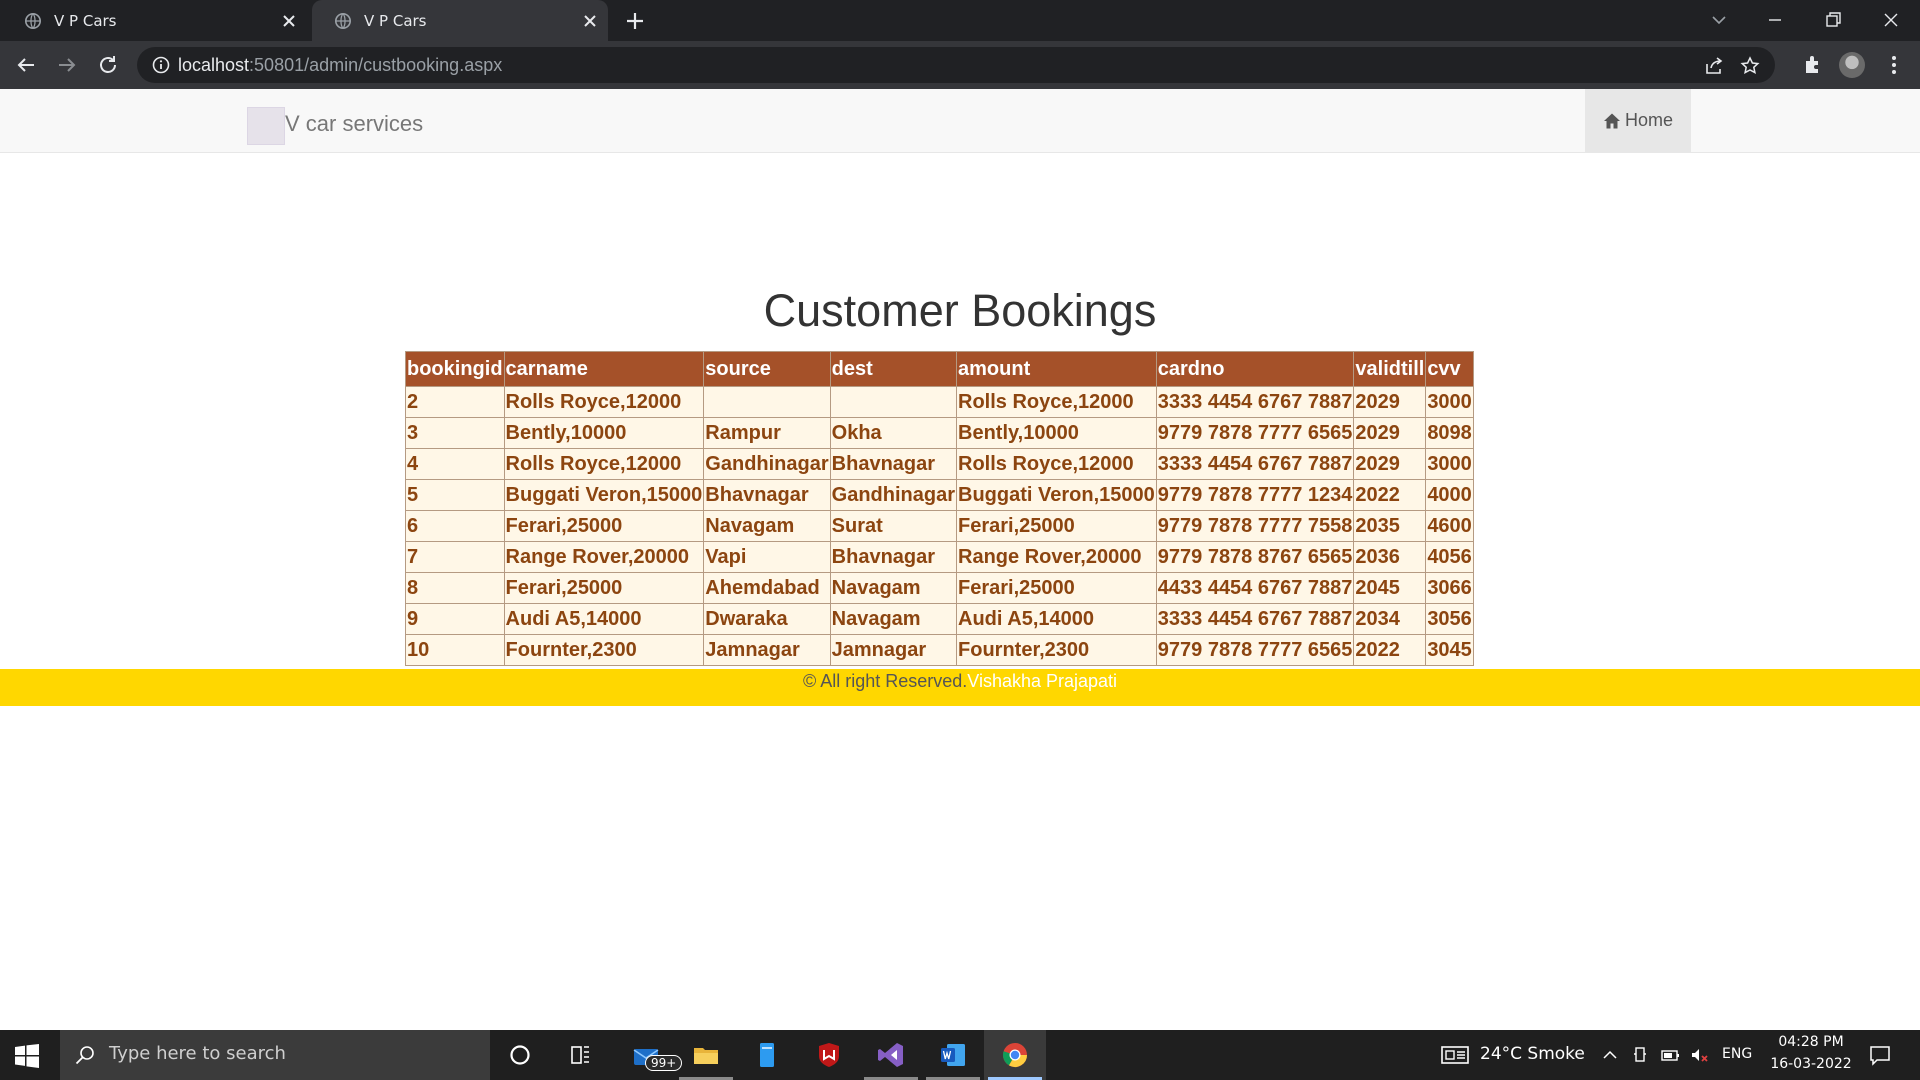 This screenshot has height=1080, width=1920. What do you see at coordinates (829, 1055) in the screenshot?
I see `mcafee-app-button` at bounding box center [829, 1055].